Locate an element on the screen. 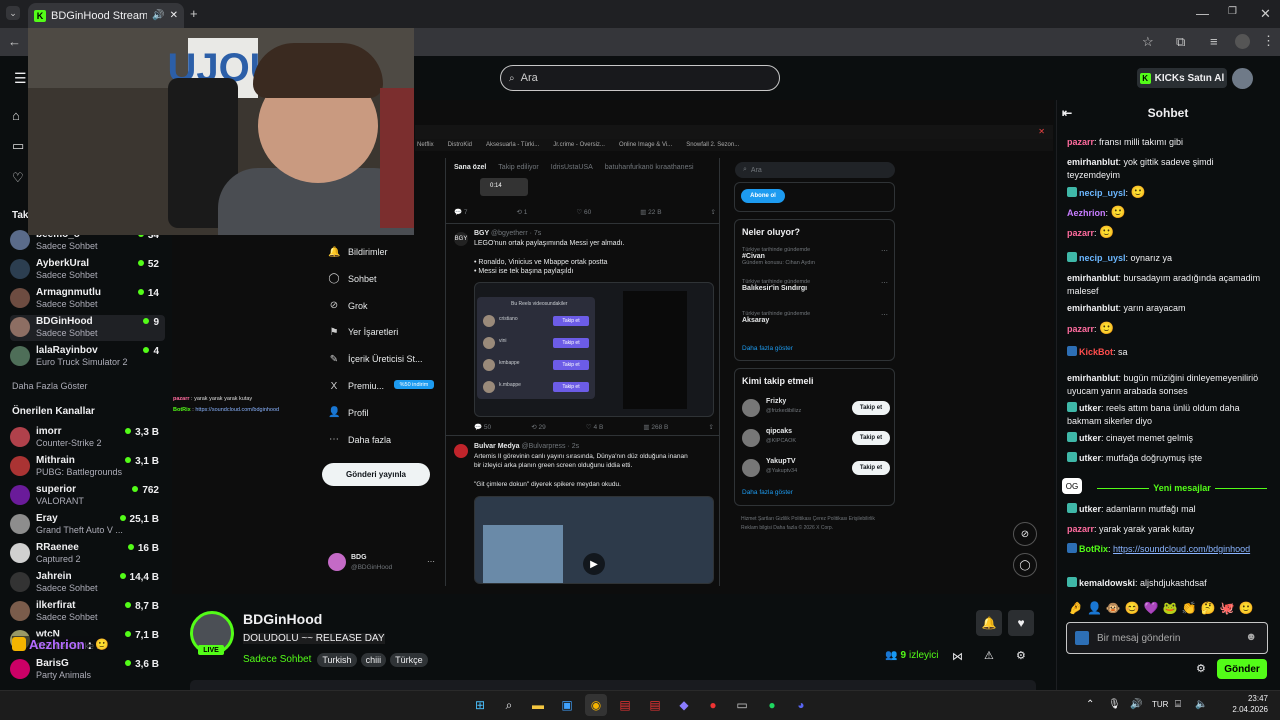 This screenshot has height=720, width=1280. notification-bell-button: 🔔 is located at coordinates (989, 623).